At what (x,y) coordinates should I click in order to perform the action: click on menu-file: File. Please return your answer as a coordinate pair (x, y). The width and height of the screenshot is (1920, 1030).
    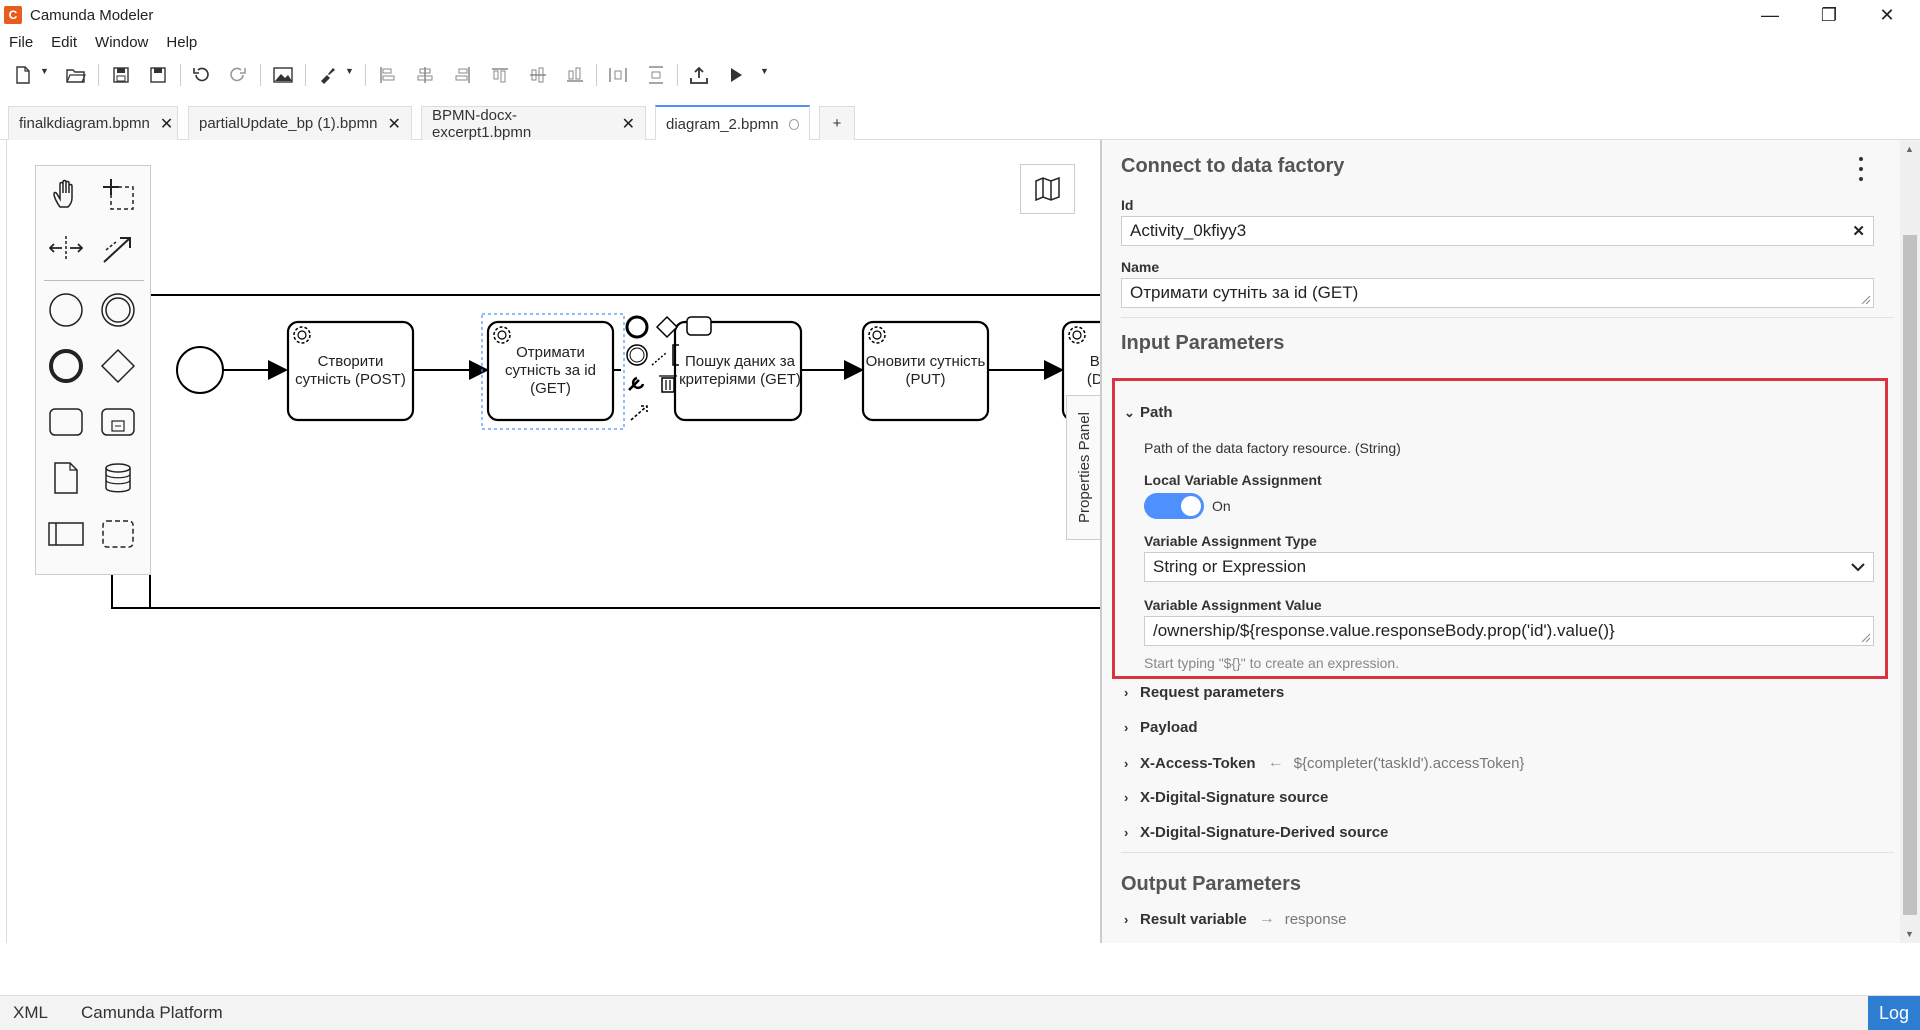
    Looking at the image, I should click on (21, 42).